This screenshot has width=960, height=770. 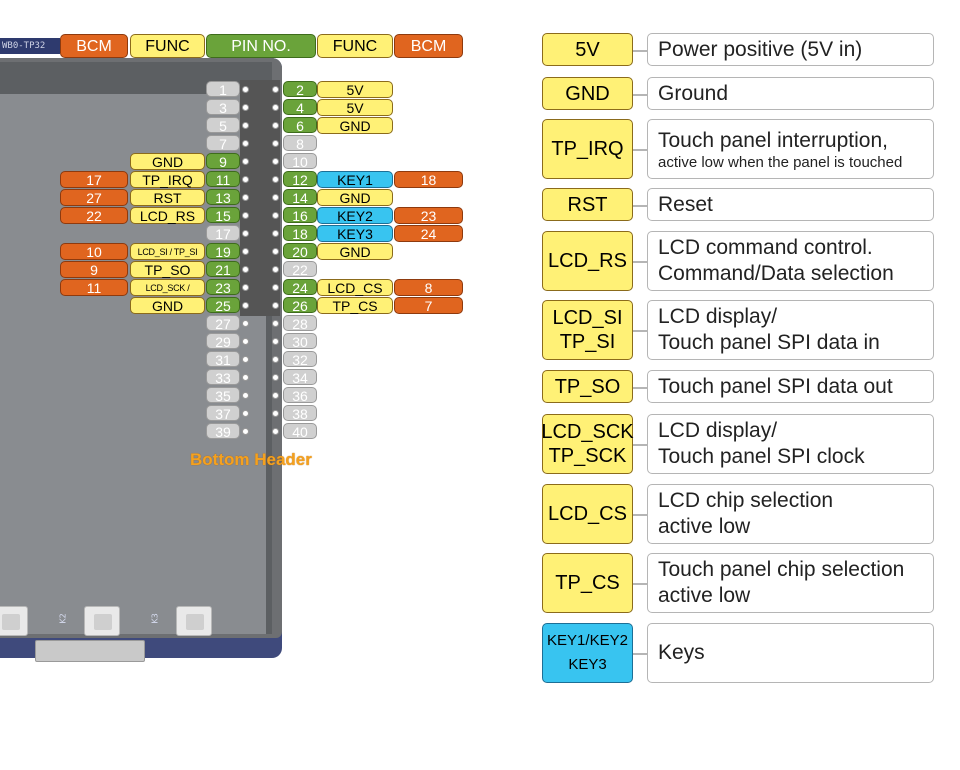 I want to click on legend-key-label: LCD_RS, so click(x=587, y=261).